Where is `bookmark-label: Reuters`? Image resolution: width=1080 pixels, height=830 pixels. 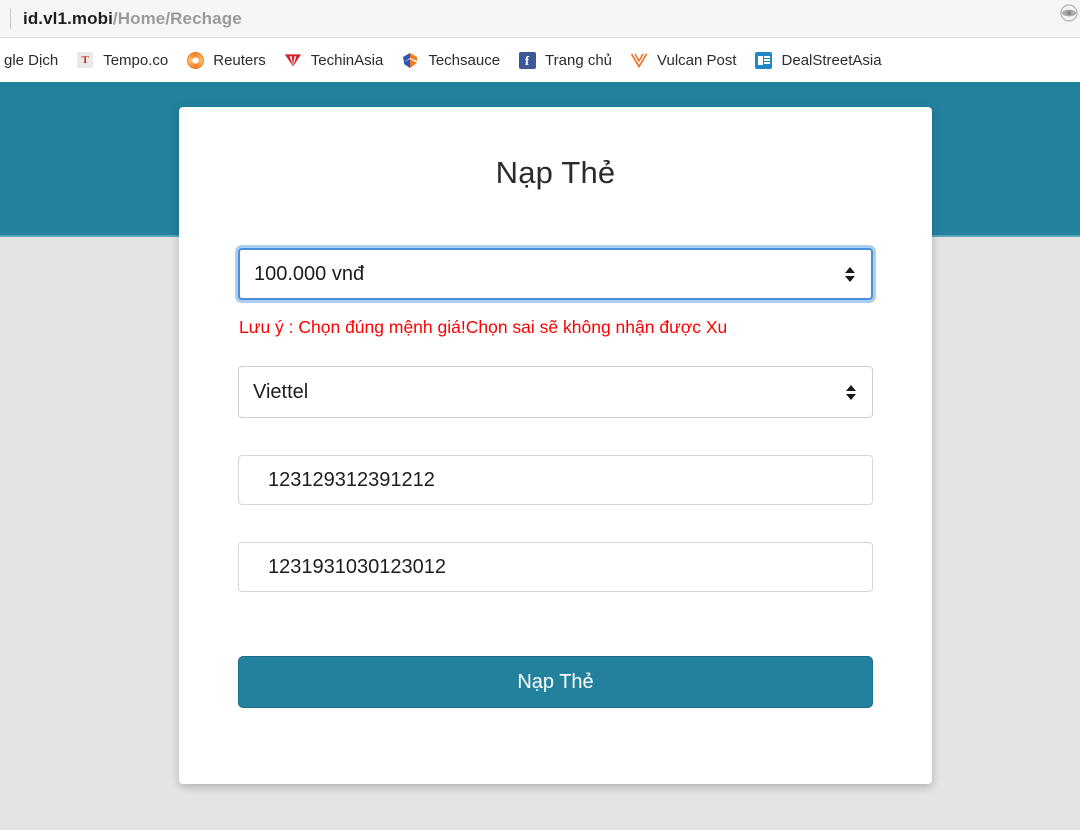
bookmark-label: Reuters is located at coordinates (239, 60).